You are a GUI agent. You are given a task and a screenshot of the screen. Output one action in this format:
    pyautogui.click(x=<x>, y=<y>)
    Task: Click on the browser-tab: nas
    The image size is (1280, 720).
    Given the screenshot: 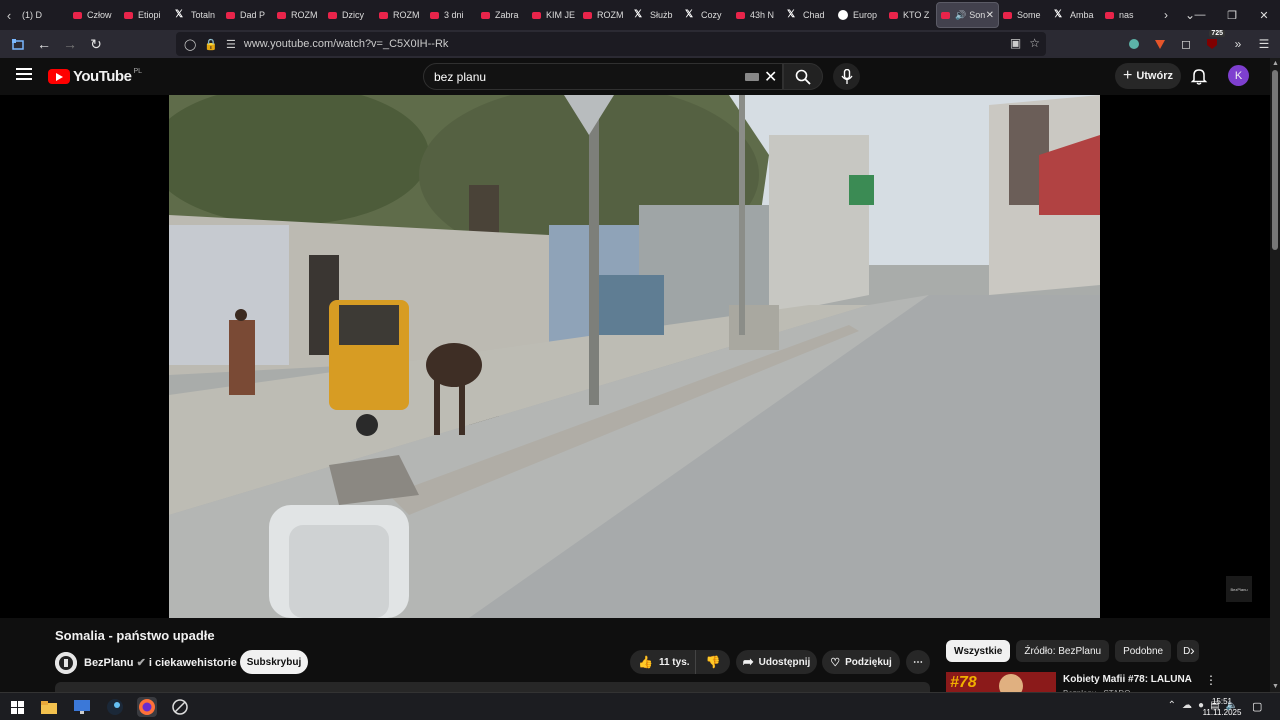 What is the action you would take?
    pyautogui.click(x=1126, y=15)
    